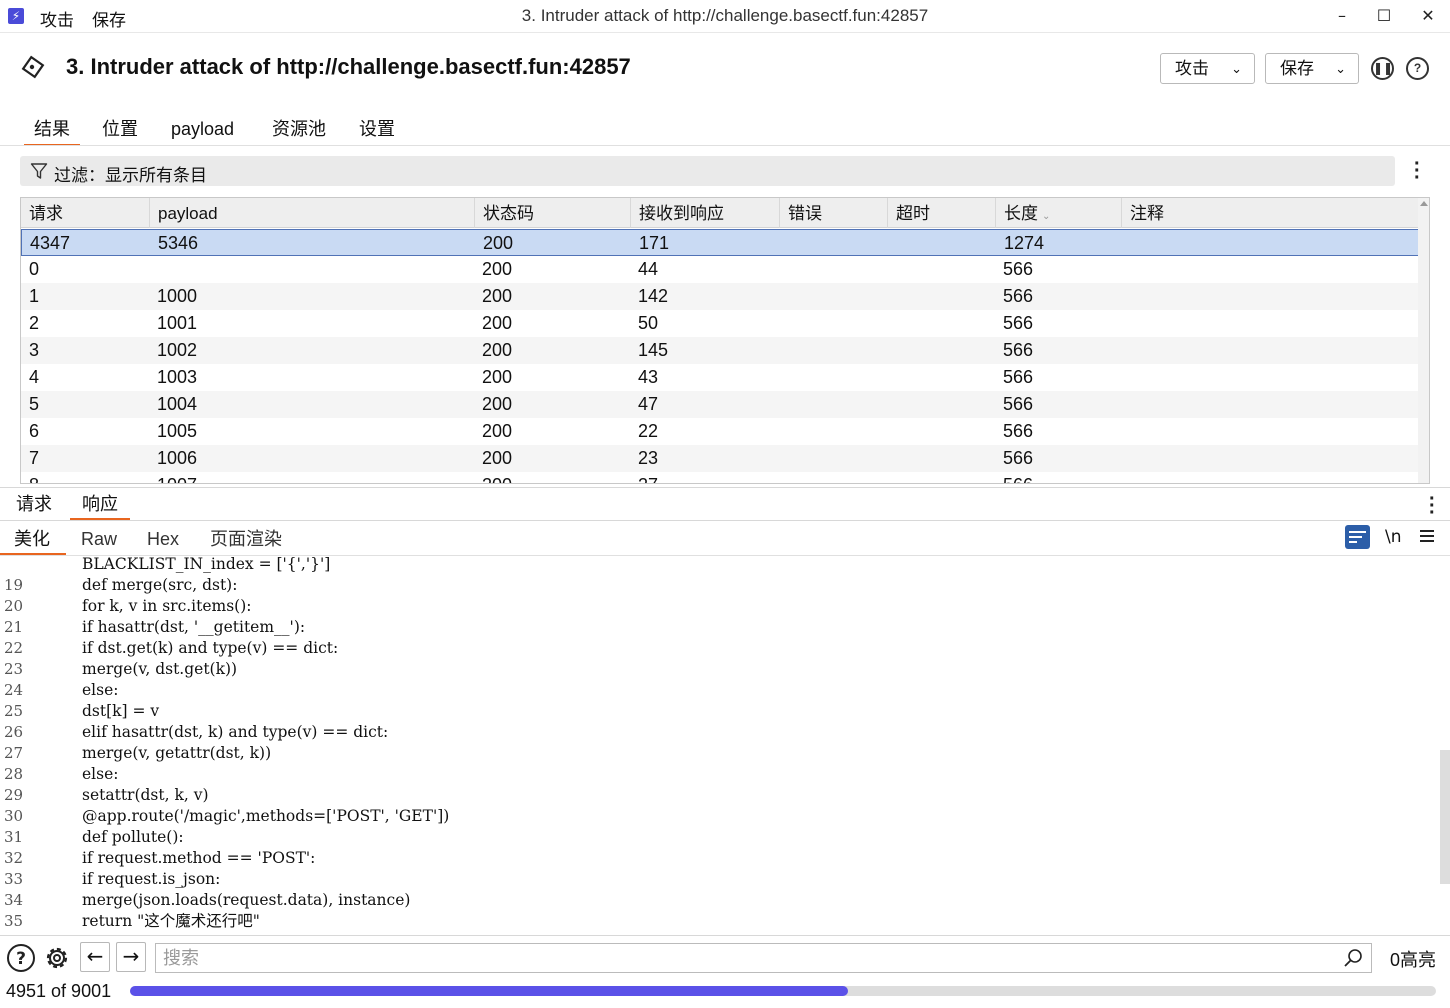 The width and height of the screenshot is (1450, 1008). What do you see at coordinates (151, 879) in the screenshot?
I see `line-text: if request.is_json:` at bounding box center [151, 879].